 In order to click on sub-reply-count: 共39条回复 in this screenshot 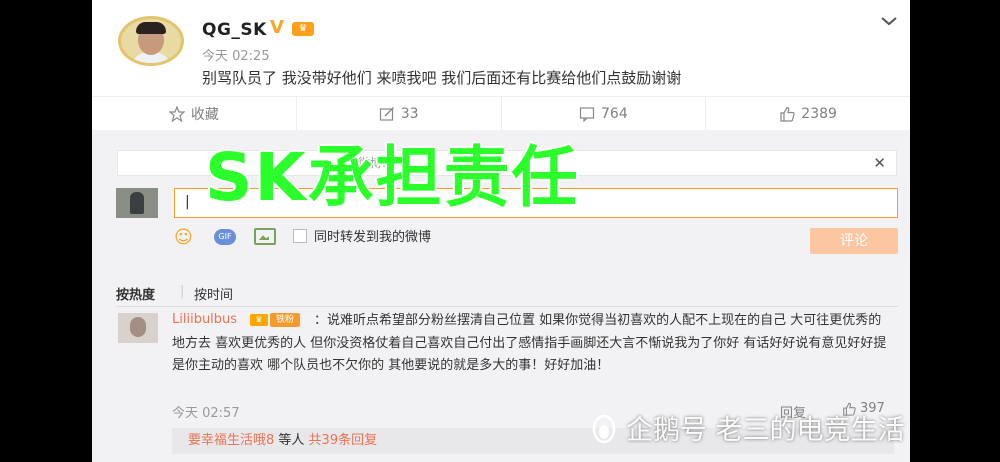, I will do `click(343, 440)`.